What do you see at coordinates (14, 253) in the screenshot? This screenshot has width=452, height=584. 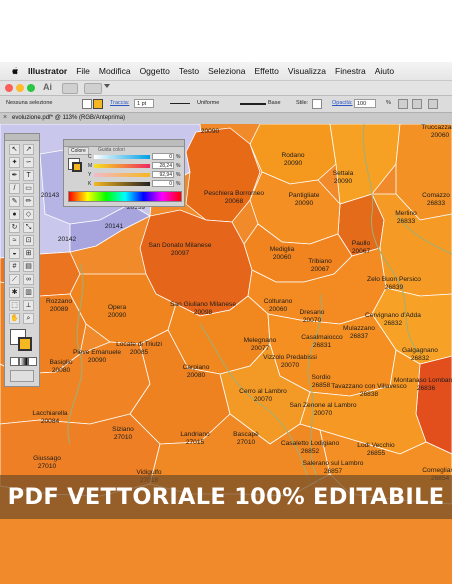 I see `shape-builder-tool-icon: ◒` at bounding box center [14, 253].